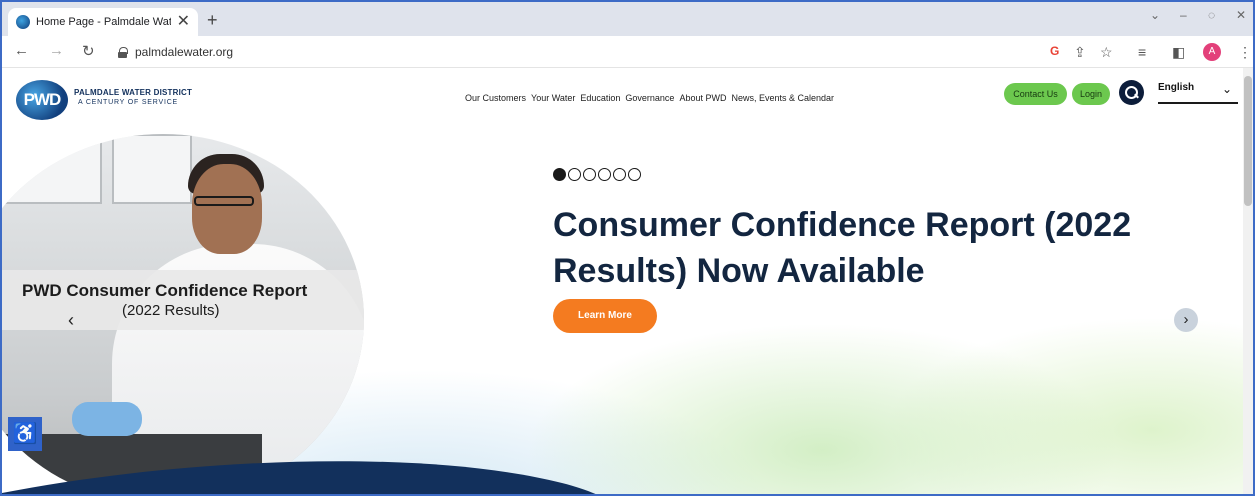  Describe the element at coordinates (1178, 52) in the screenshot. I see `side-panel-icon: ◧` at that location.